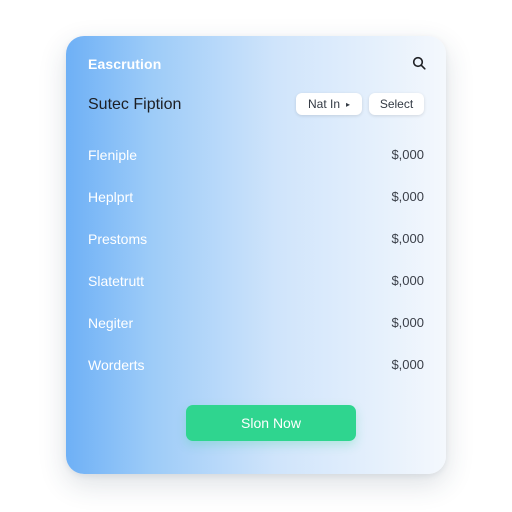  What do you see at coordinates (256, 165) in the screenshot?
I see `list-item: Fleniple $,000` at bounding box center [256, 165].